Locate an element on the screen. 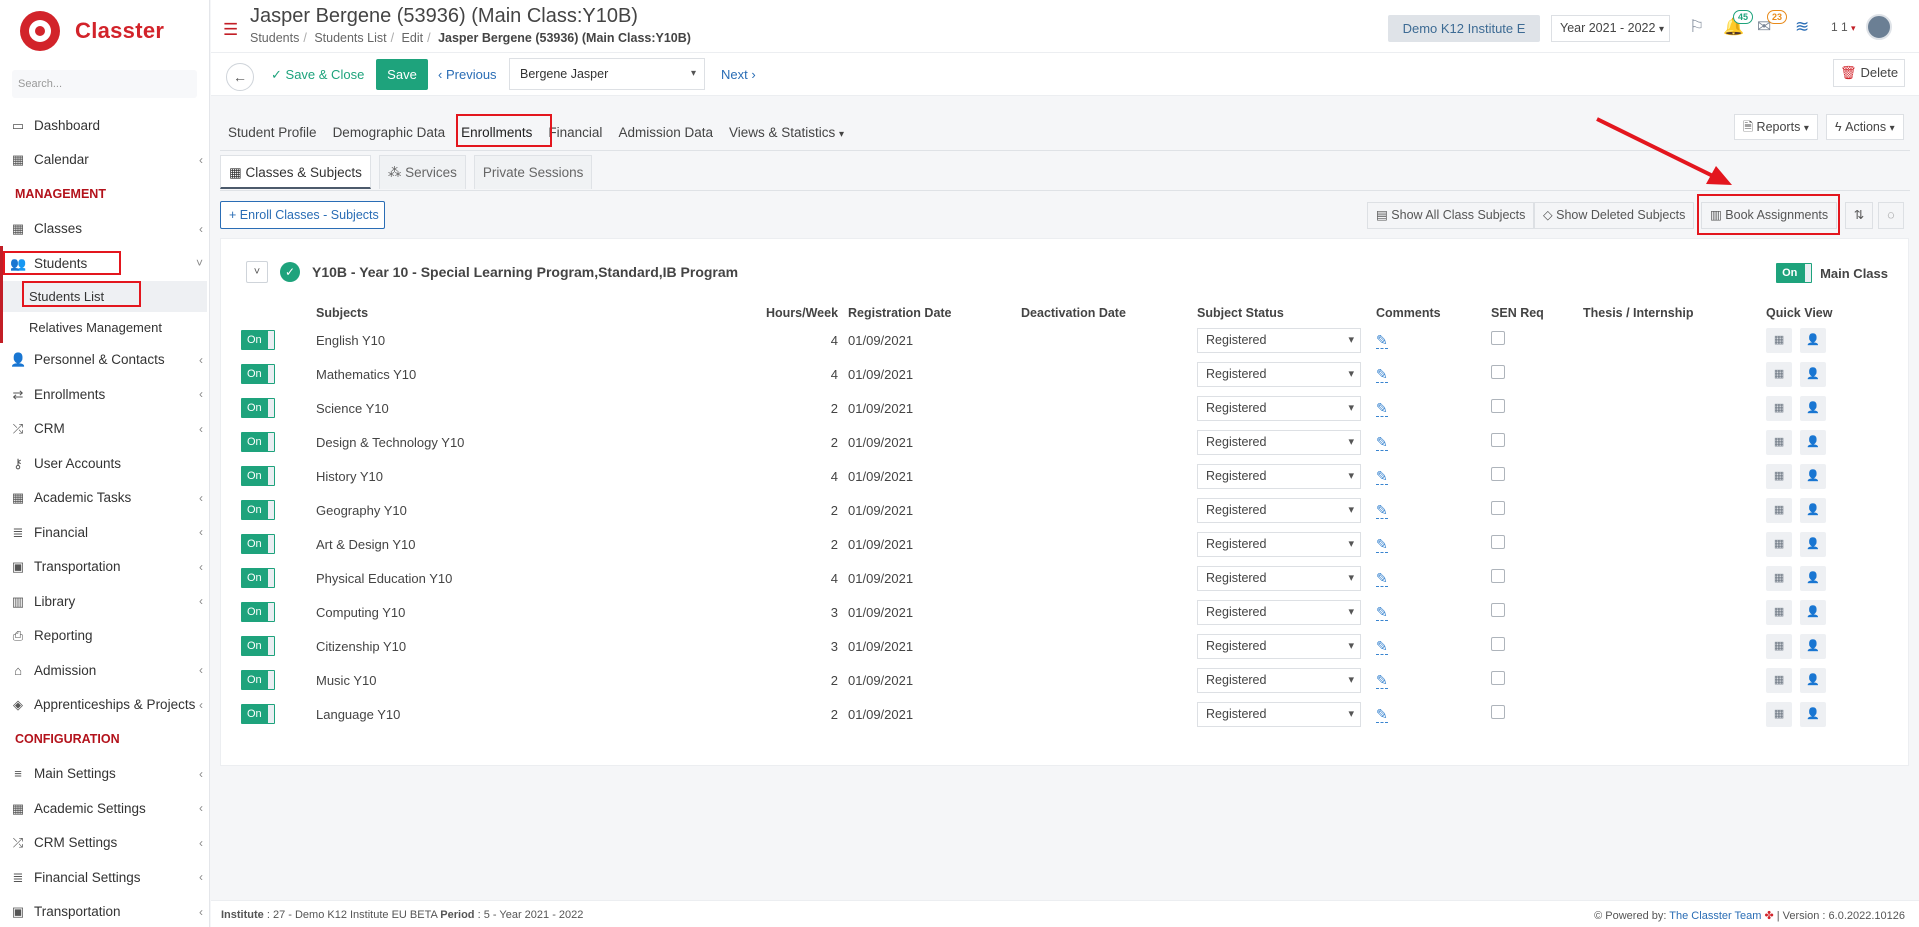  sidebar-item-dashboard: ▭ Dashboard is located at coordinates (104, 125).